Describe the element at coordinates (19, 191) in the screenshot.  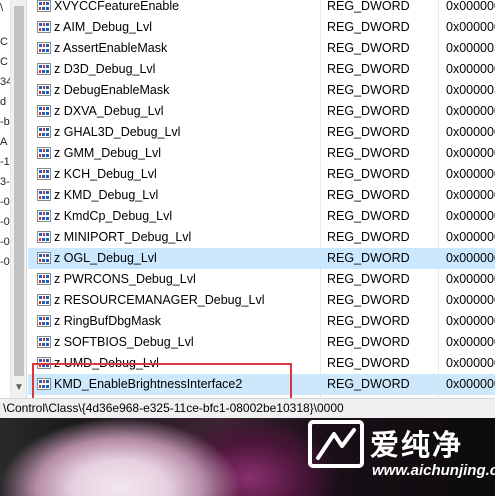
I see `scrollbar-thumb` at that location.